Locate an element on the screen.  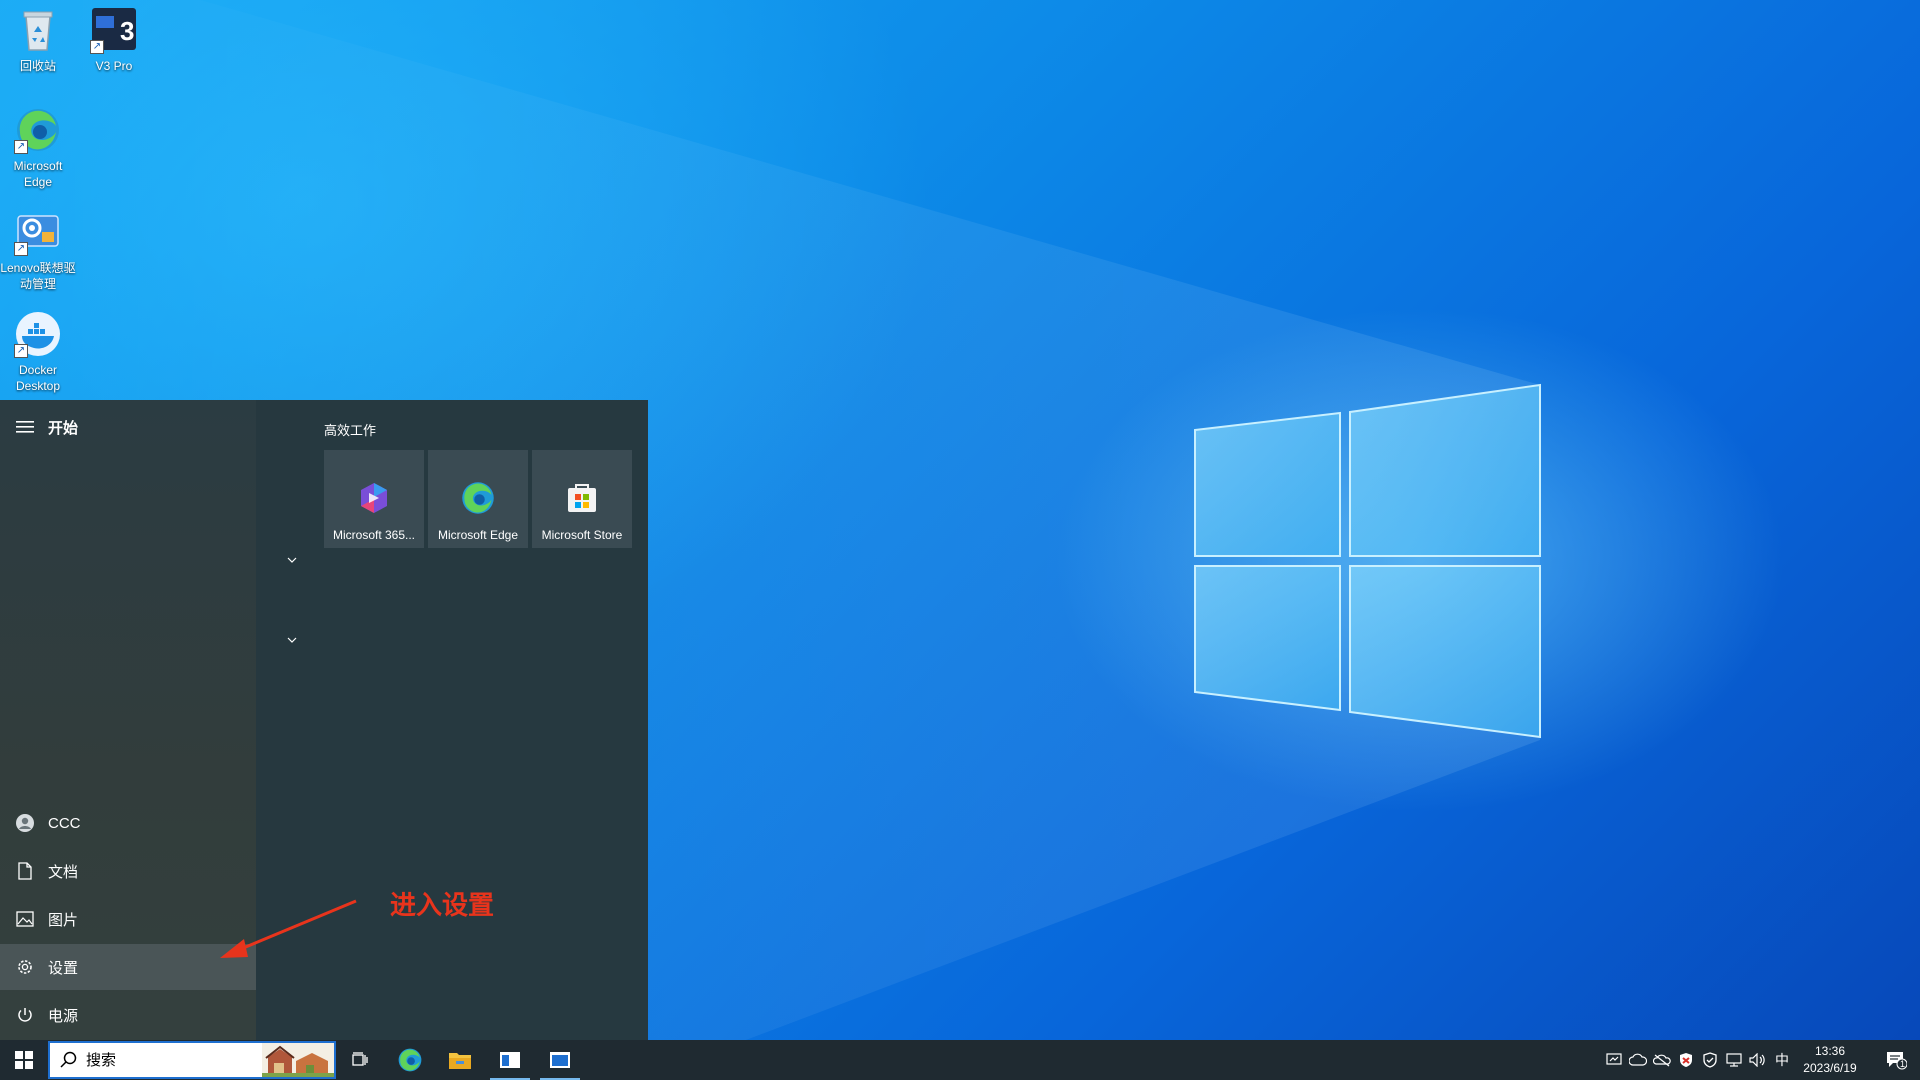
tile-label: Microsoft Edge is located at coordinates (478, 535).